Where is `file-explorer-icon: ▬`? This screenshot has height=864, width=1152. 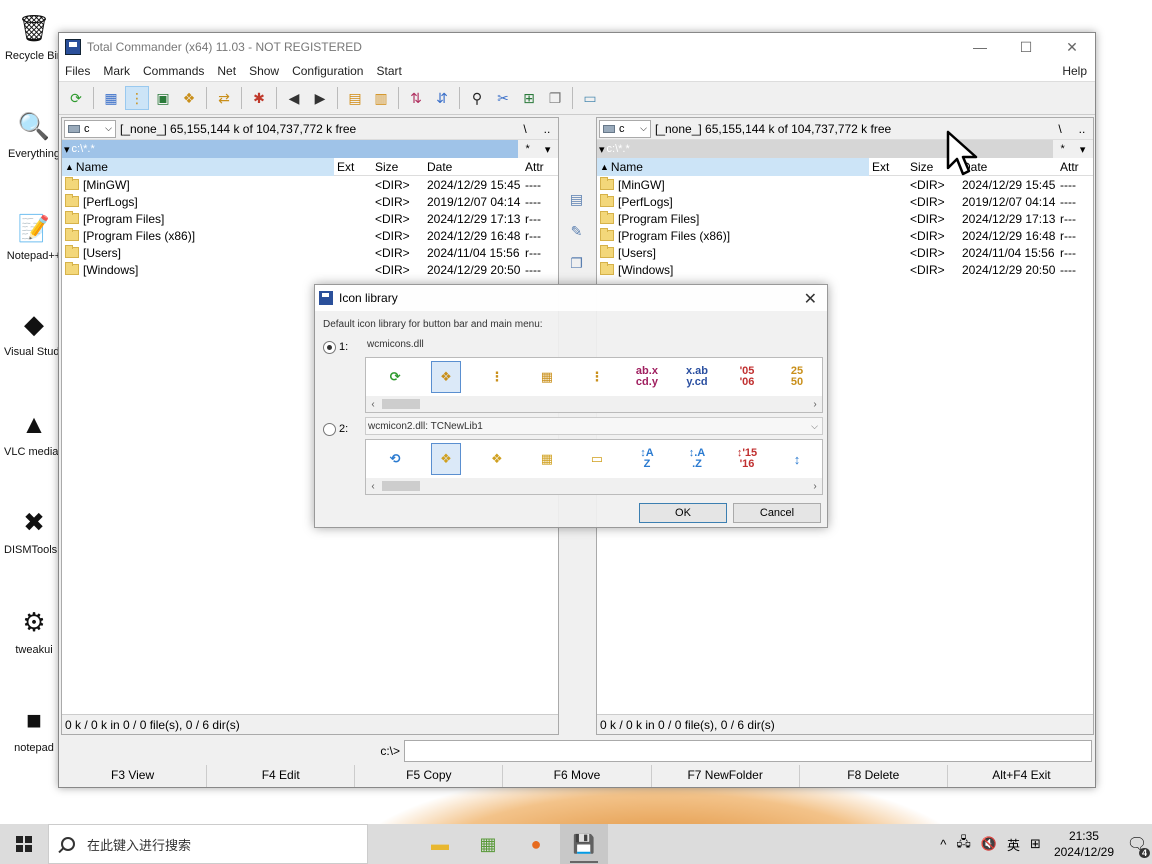
file-explorer-icon: ▬ is located at coordinates (440, 844).